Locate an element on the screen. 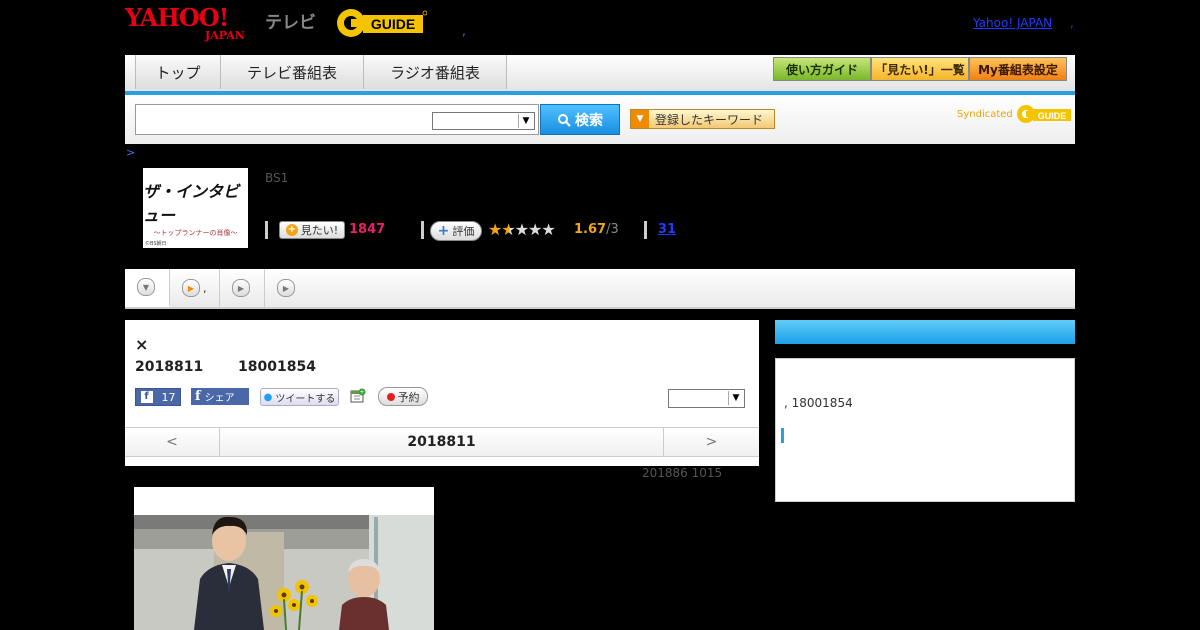 The image size is (1200, 630). rating-max: /3 is located at coordinates (612, 229).